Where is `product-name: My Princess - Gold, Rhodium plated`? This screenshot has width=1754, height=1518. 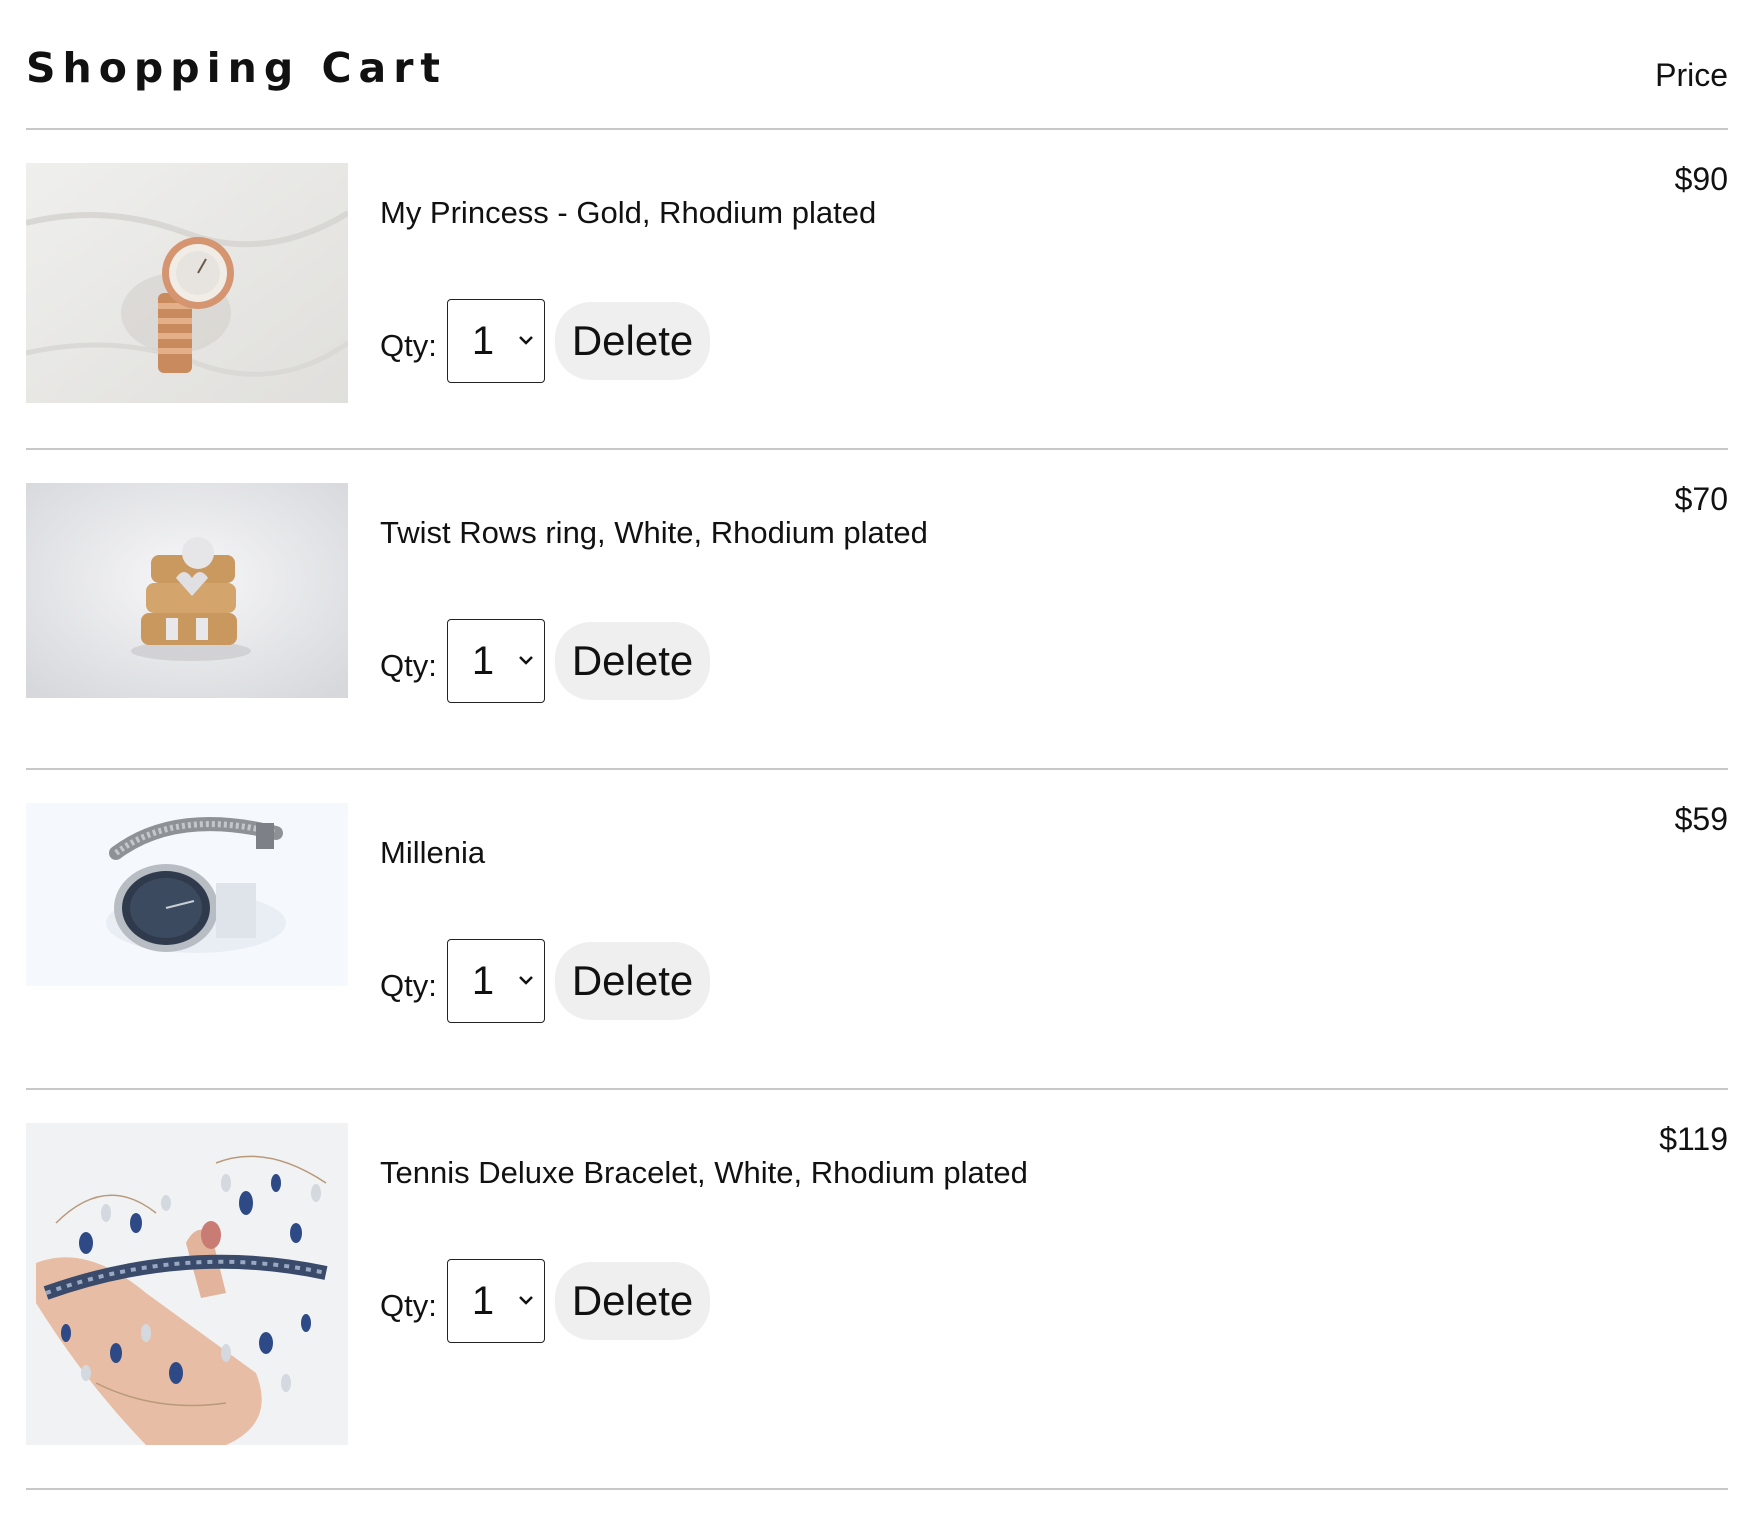
product-name: My Princess - Gold, Rhodium plated is located at coordinates (628, 213).